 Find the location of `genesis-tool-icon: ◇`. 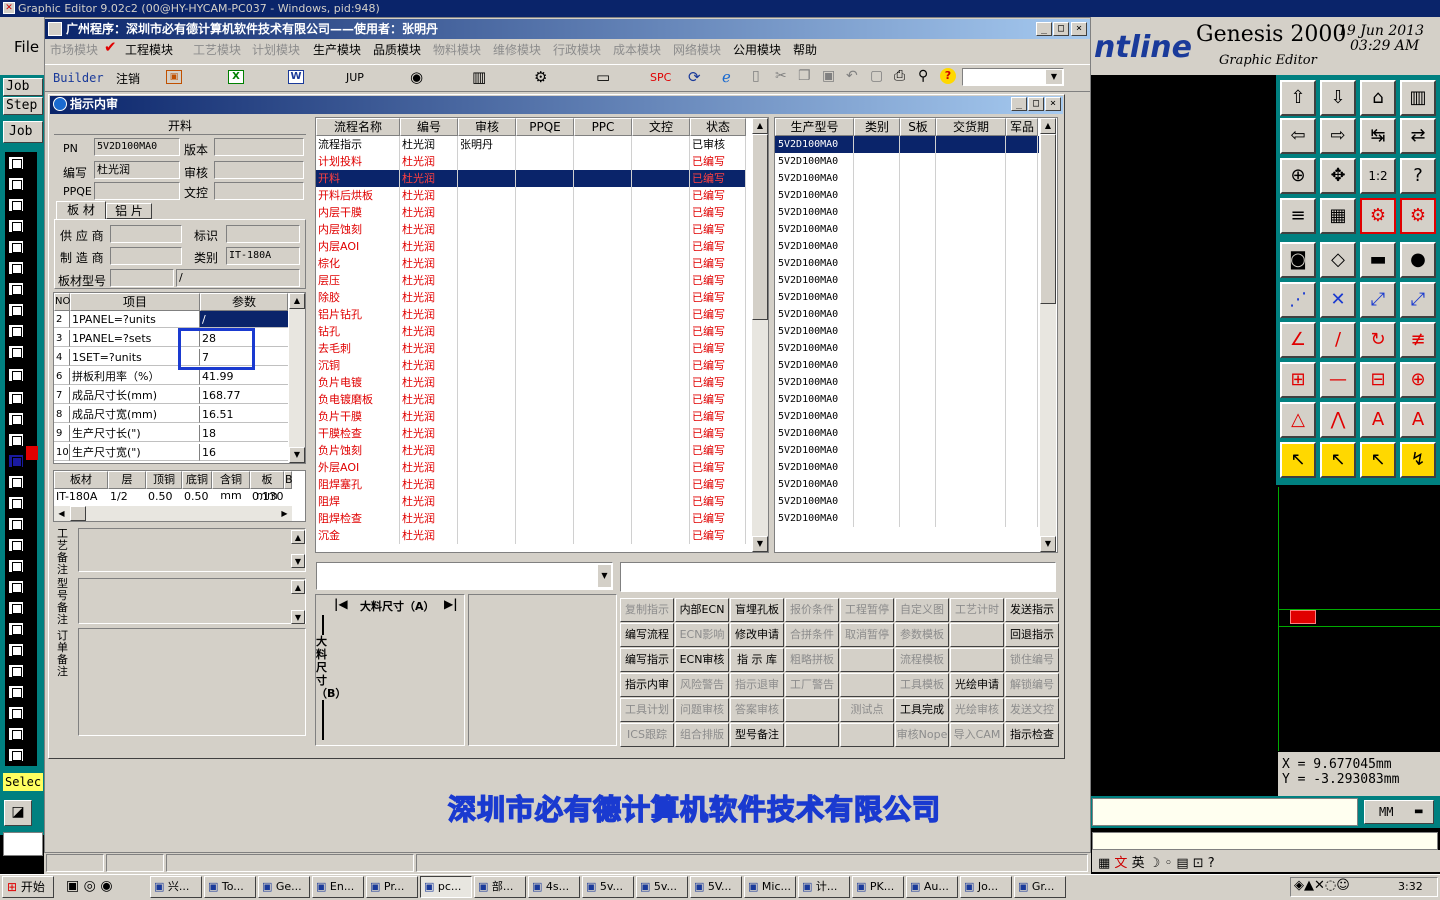

genesis-tool-icon: ◇ is located at coordinates (1338, 260).